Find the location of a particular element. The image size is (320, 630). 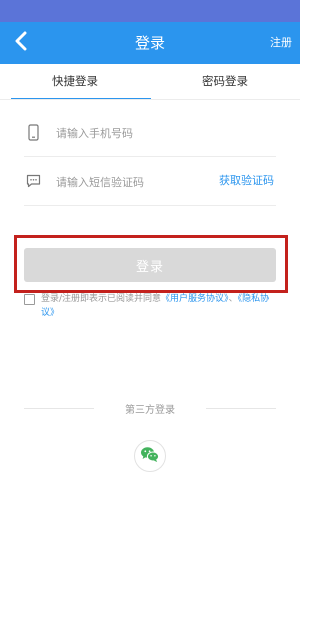

tab-quick-login: 快捷登录 is located at coordinates (75, 82).